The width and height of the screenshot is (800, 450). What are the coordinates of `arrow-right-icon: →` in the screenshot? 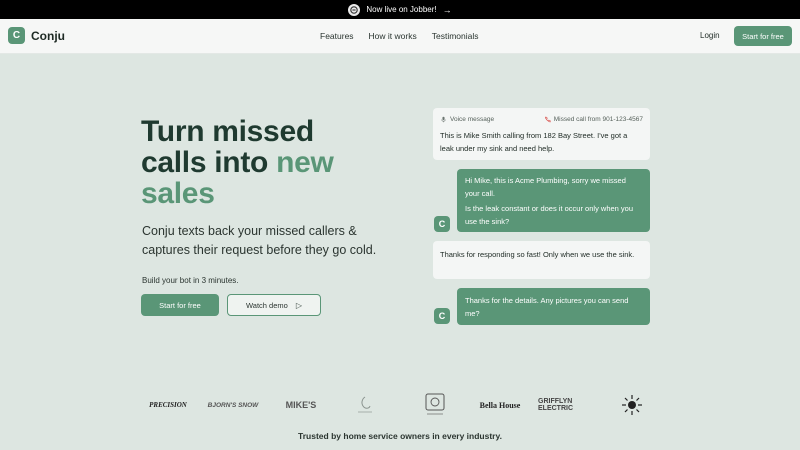 It's located at (447, 9).